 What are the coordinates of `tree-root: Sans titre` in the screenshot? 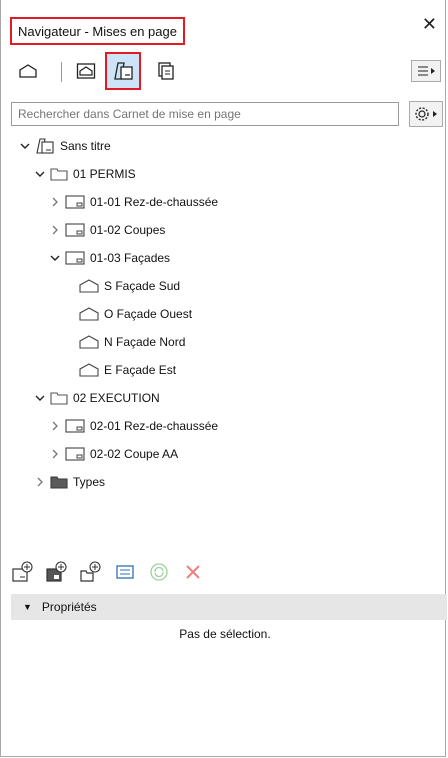 It's located at (65, 146).